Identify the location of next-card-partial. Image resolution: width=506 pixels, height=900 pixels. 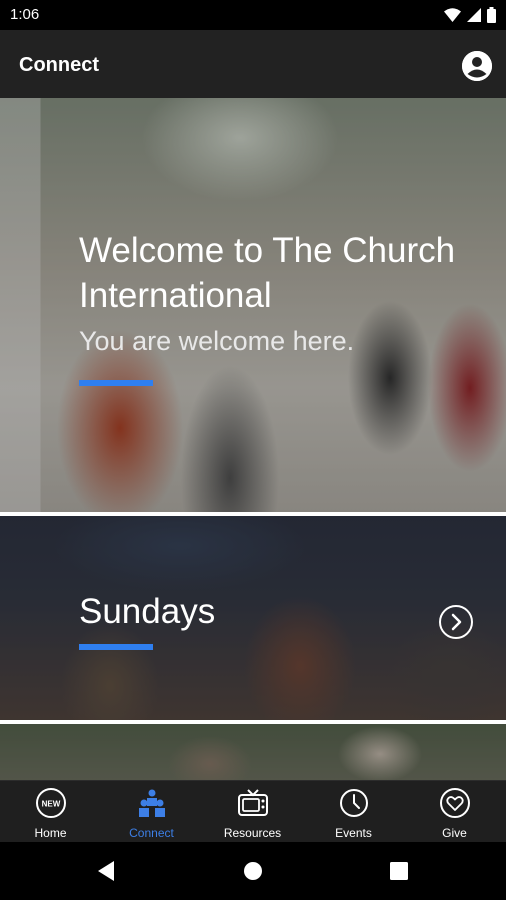
(253, 752).